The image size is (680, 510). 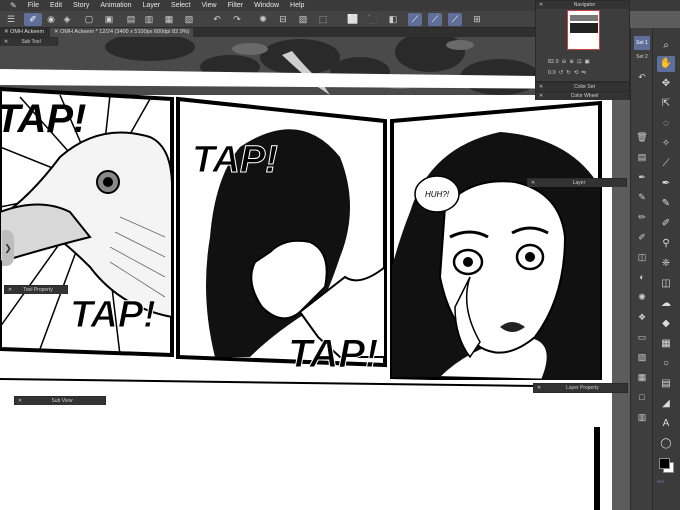 What do you see at coordinates (8, 248) in the screenshot?
I see `collapse-panel-button: ❯` at bounding box center [8, 248].